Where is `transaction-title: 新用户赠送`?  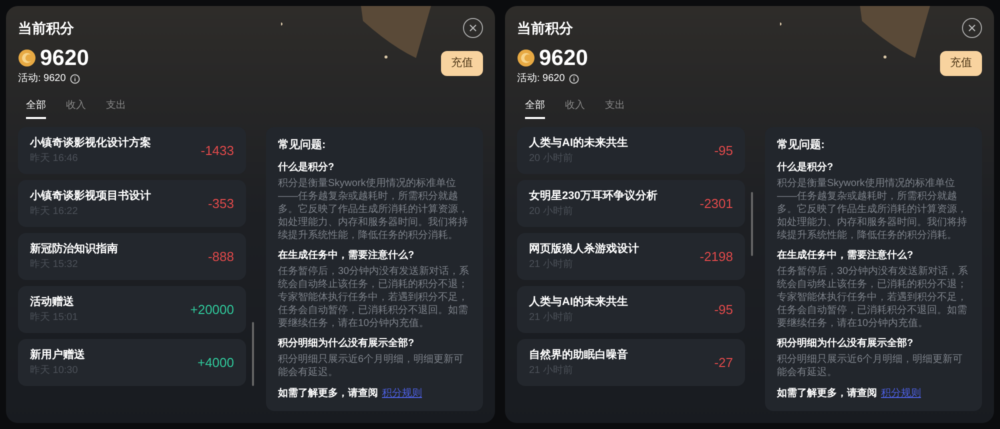 transaction-title: 新用户赠送 is located at coordinates (57, 355).